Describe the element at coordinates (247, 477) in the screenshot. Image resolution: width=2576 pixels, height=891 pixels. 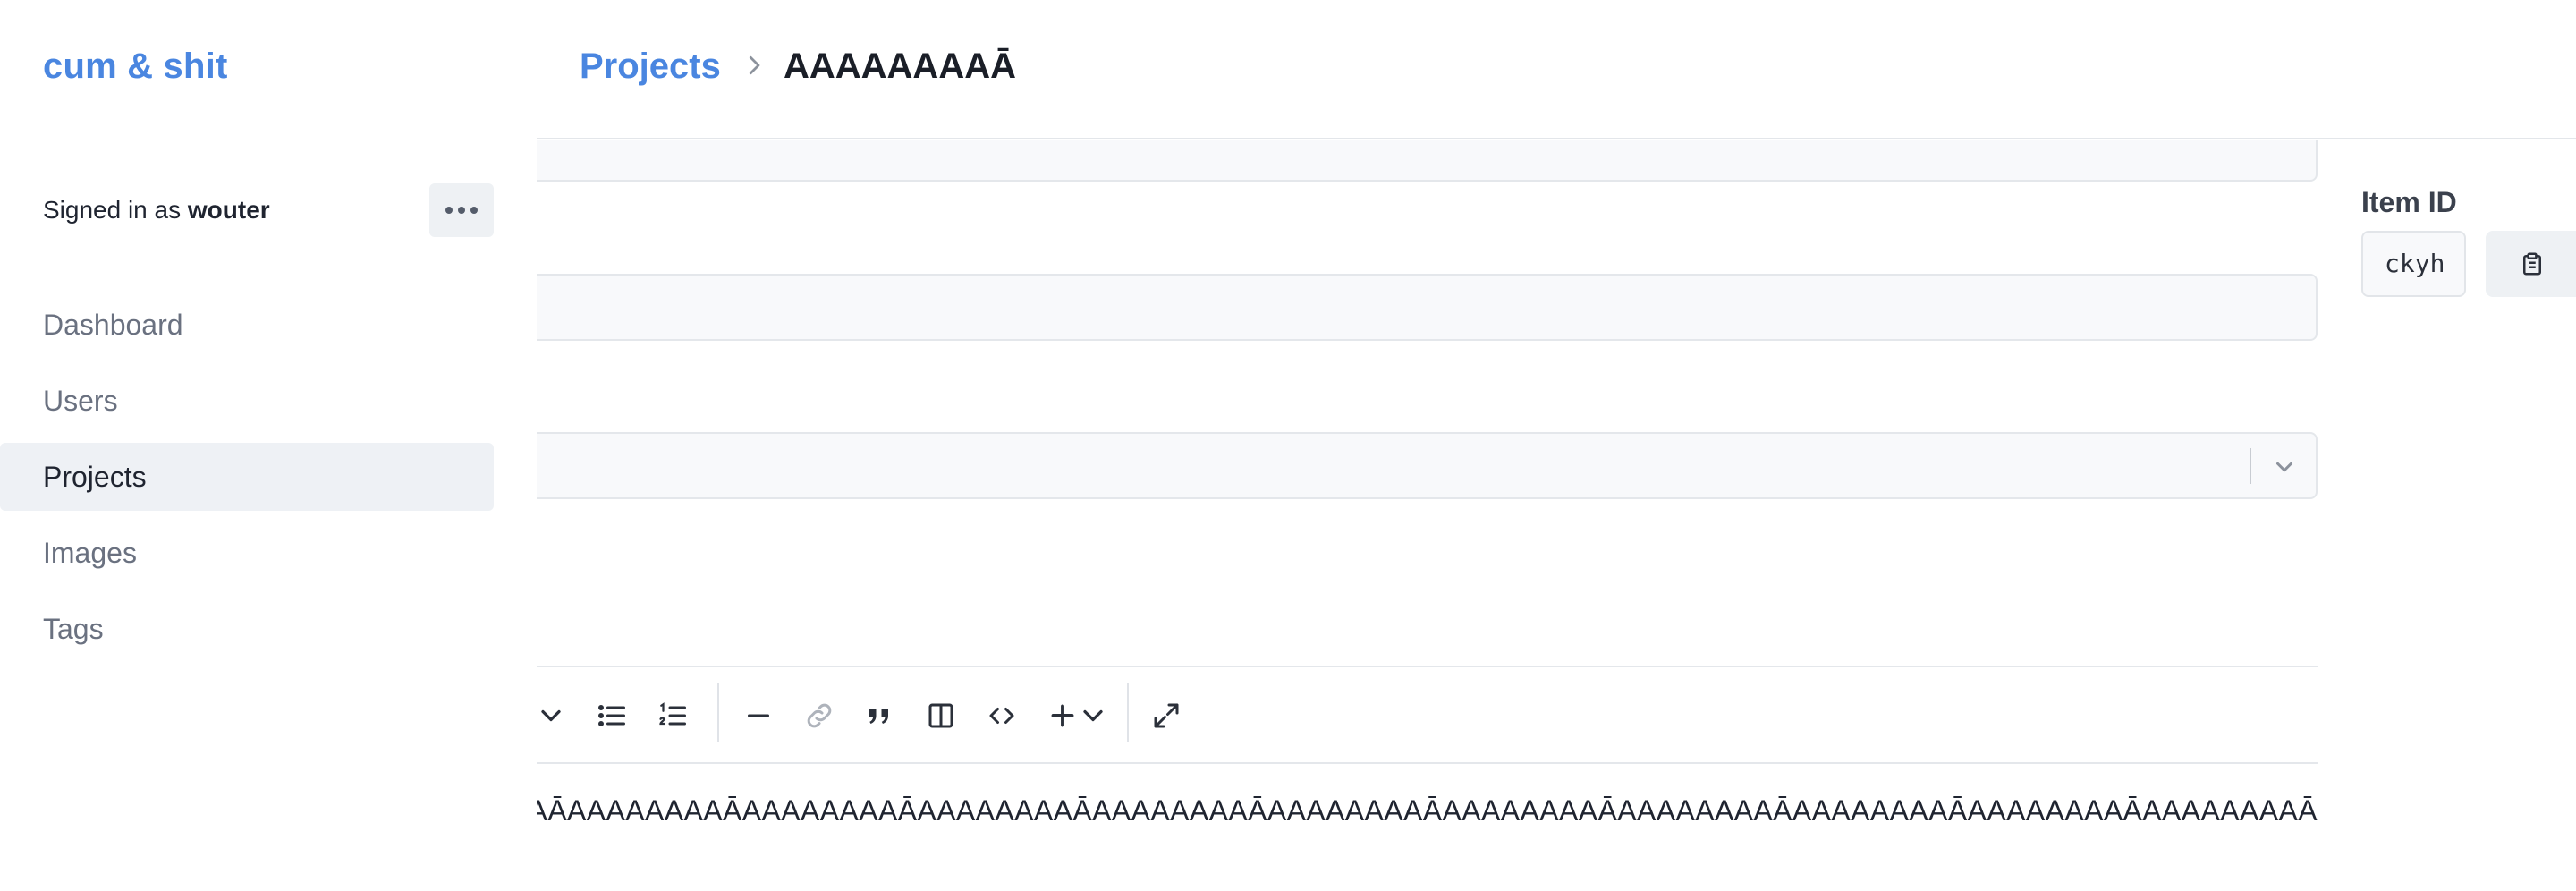
I see `sidebar-item-projects: Projects` at that location.